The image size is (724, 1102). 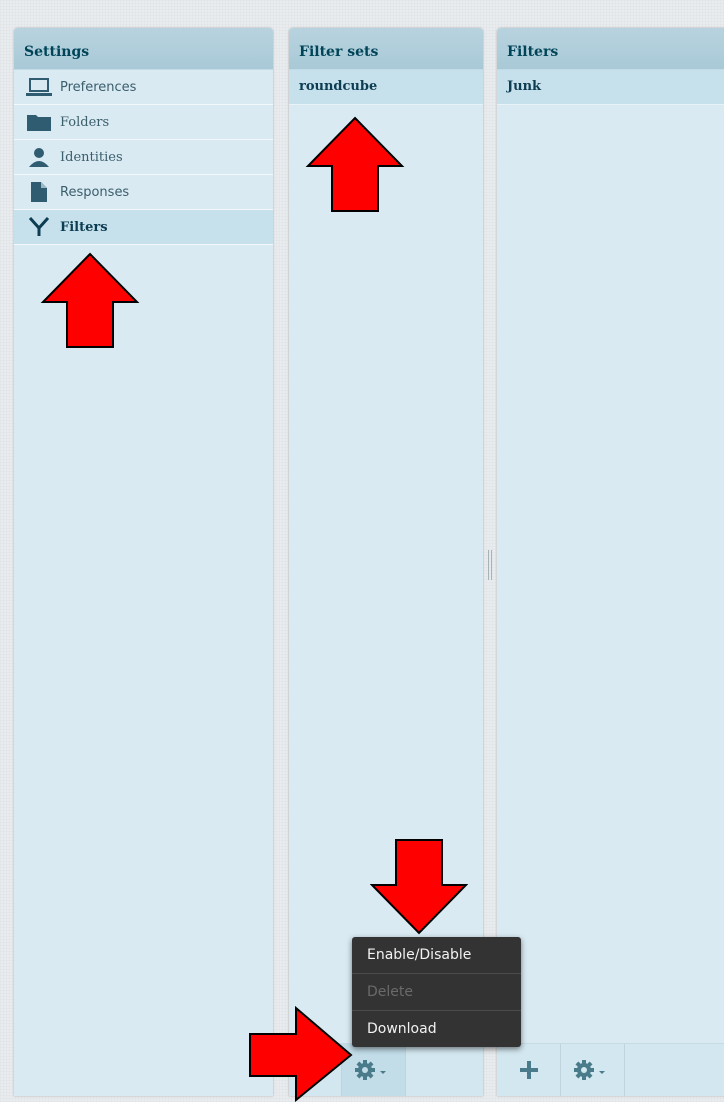 I want to click on filters-panel-title: Filters, so click(x=610, y=49).